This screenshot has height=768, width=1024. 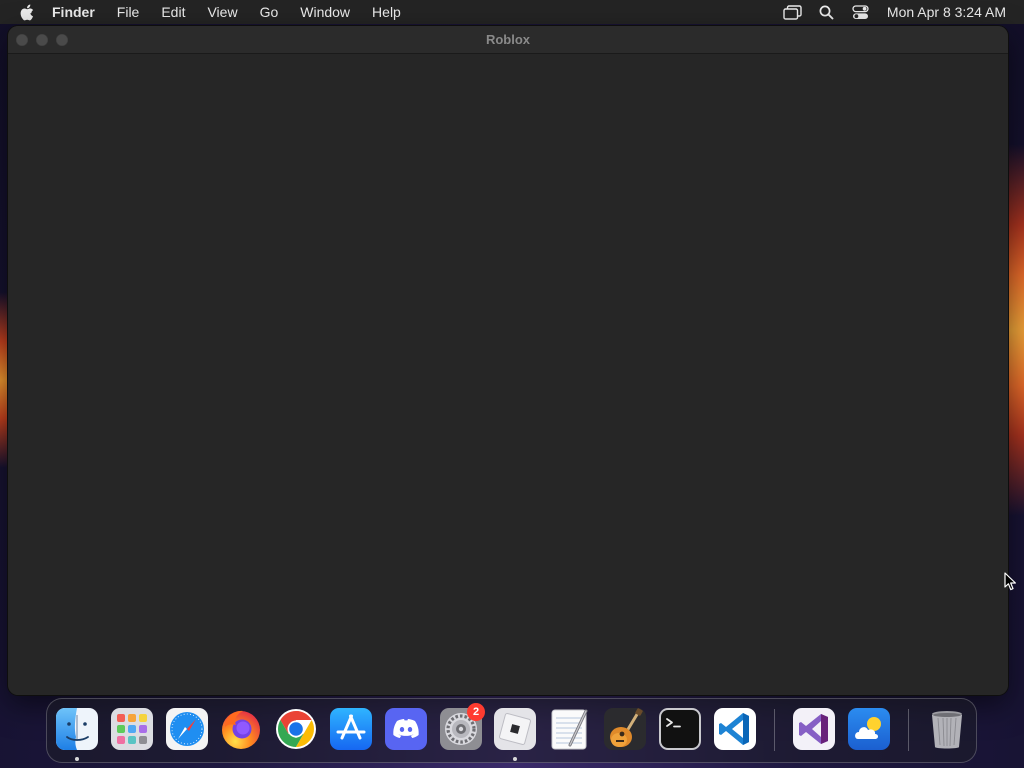 I want to click on menu-bar-clock: Mon Apr 8 3:24 AM, so click(x=946, y=12).